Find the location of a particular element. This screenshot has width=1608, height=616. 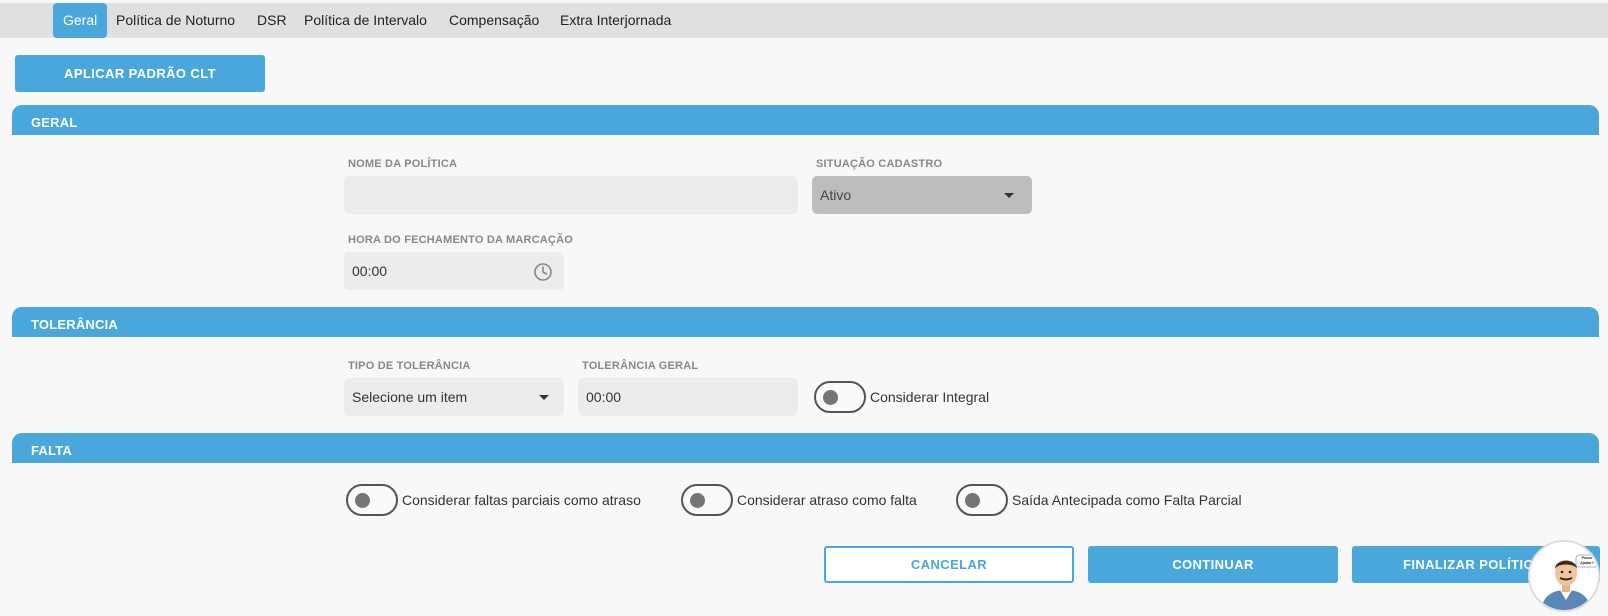

partial-absence-as-delay-toggle is located at coordinates (372, 500).